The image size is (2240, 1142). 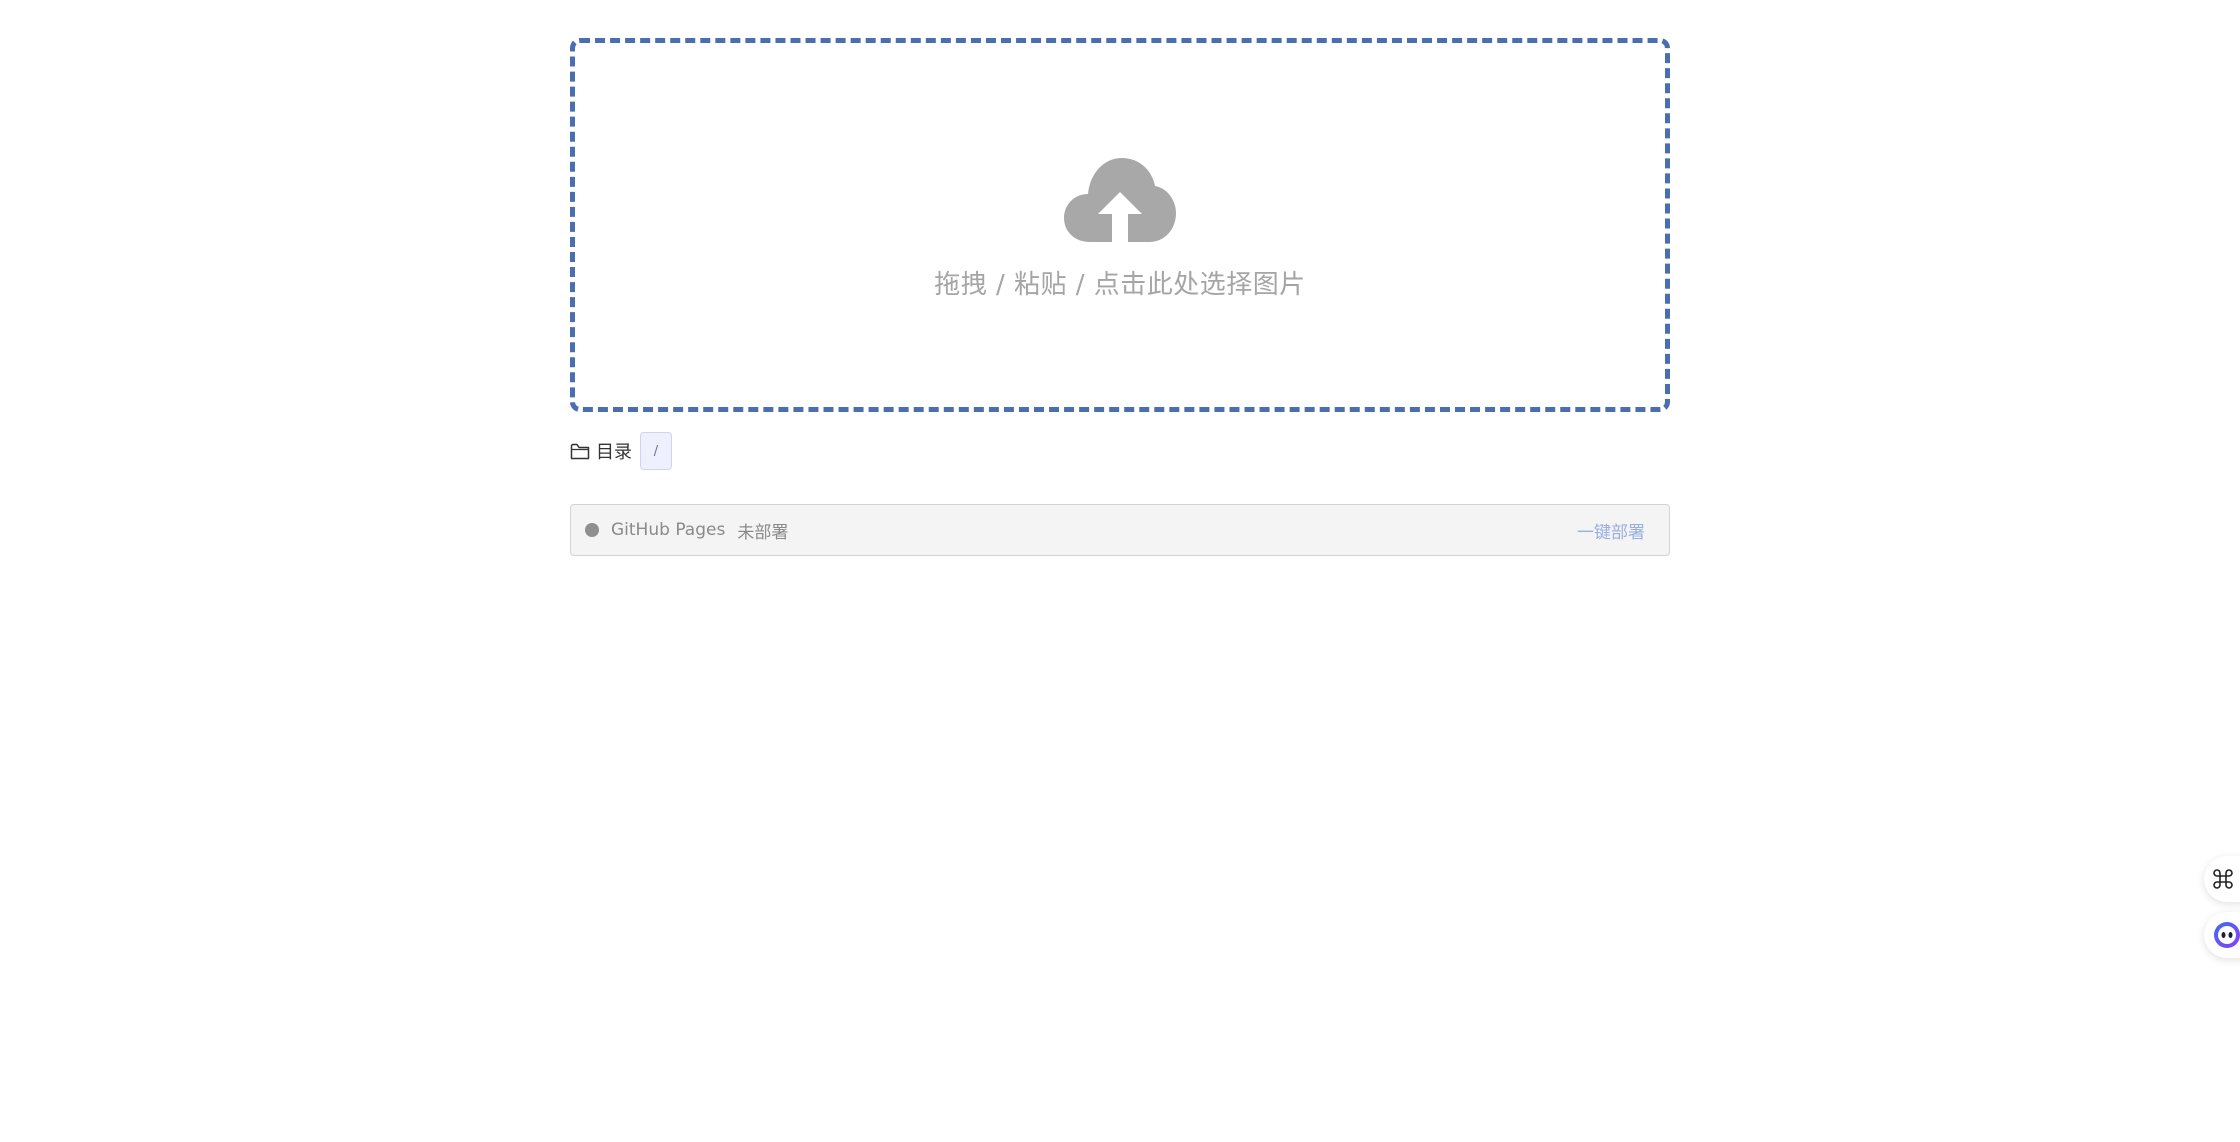 I want to click on command-button, so click(x=2222, y=879).